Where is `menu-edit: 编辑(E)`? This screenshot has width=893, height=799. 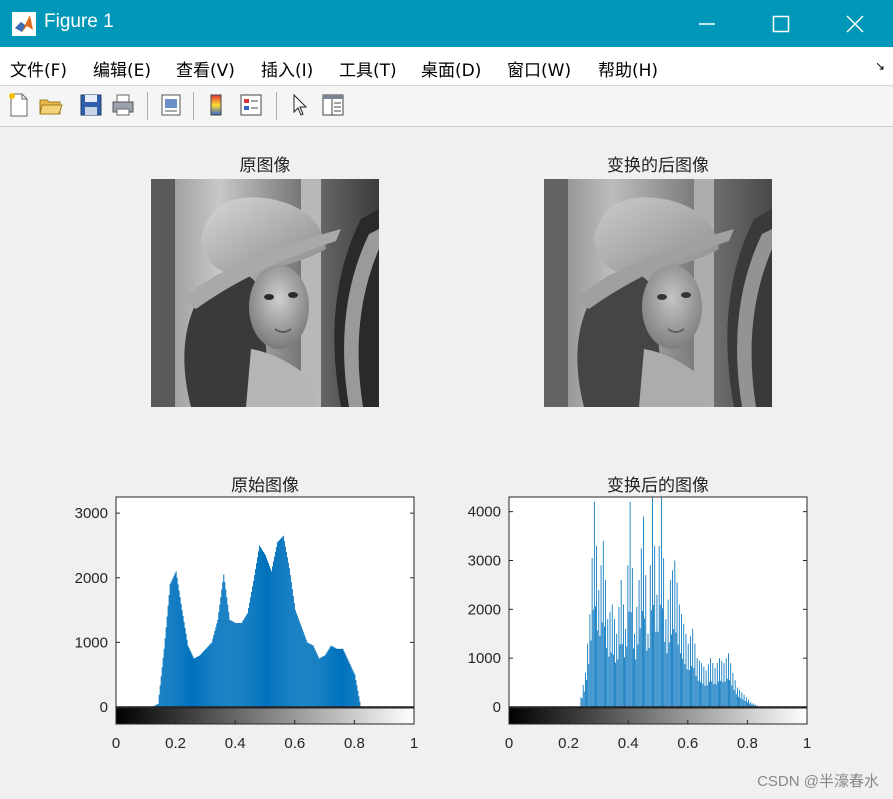 menu-edit: 编辑(E) is located at coordinates (122, 68).